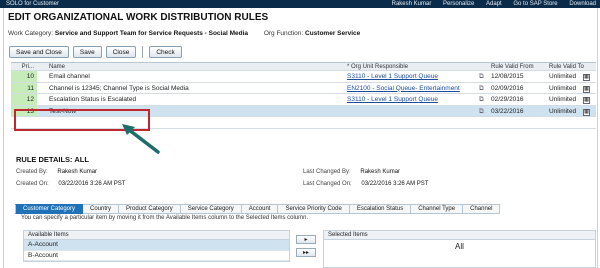  What do you see at coordinates (582, 4) in the screenshot?
I see `download-link: Download` at bounding box center [582, 4].